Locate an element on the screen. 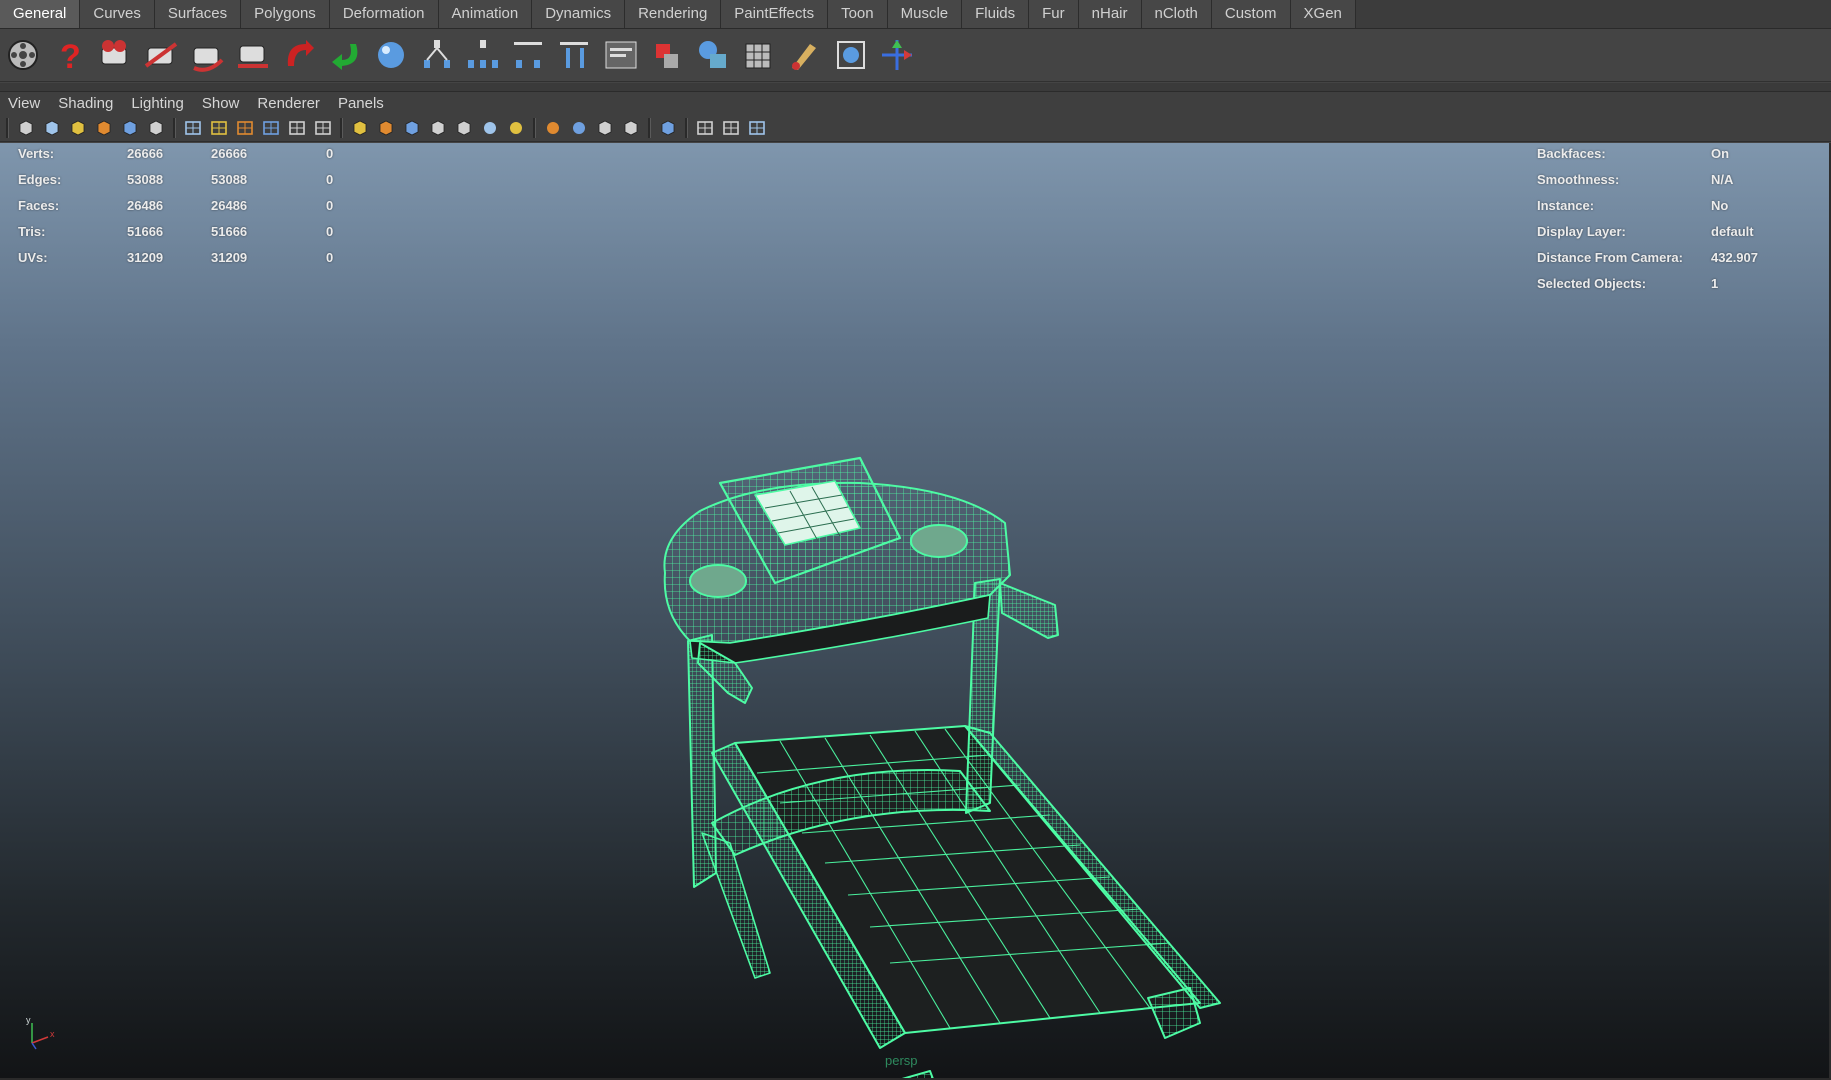 The height and width of the screenshot is (1080, 1831). cube-lattice-icon is located at coordinates (851, 55).